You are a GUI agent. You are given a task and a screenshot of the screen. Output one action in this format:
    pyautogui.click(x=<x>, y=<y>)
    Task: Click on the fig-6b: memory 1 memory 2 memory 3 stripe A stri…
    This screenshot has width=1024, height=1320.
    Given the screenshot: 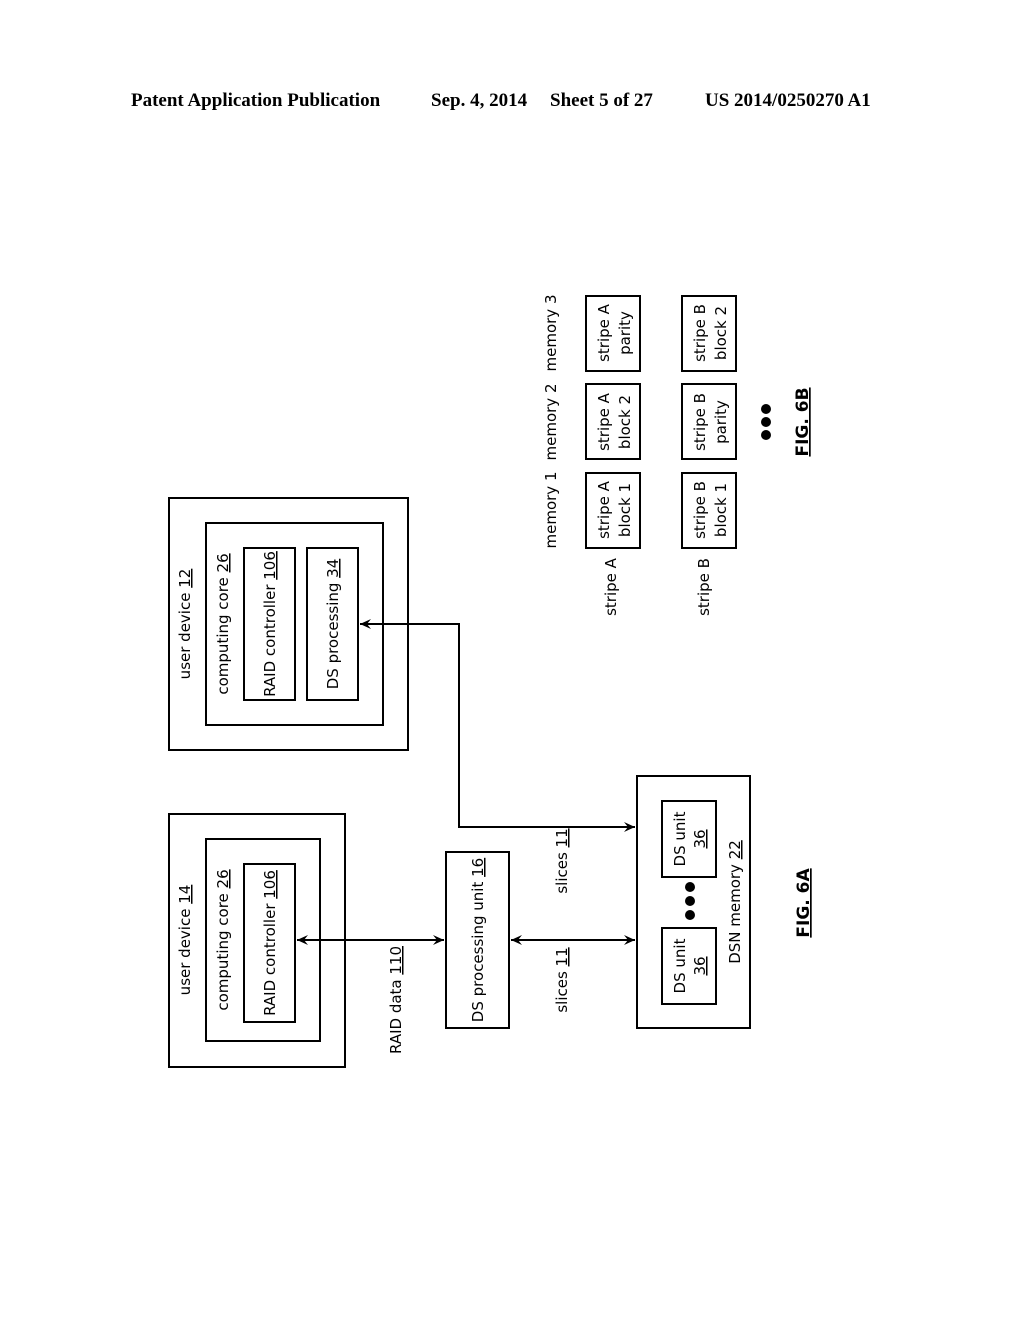 What is the action you would take?
    pyautogui.click(x=677, y=455)
    